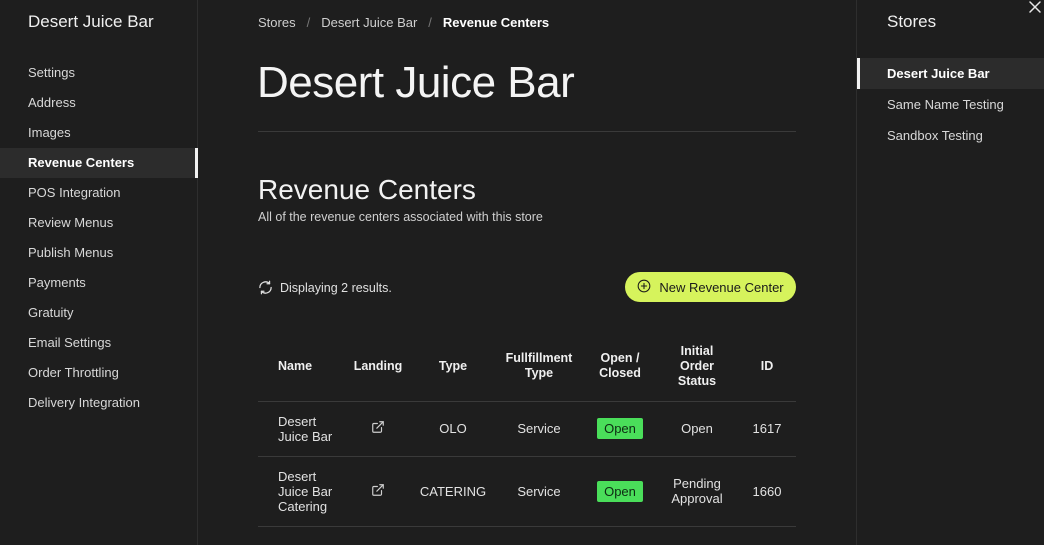  What do you see at coordinates (1035, 7) in the screenshot?
I see `close-icon` at bounding box center [1035, 7].